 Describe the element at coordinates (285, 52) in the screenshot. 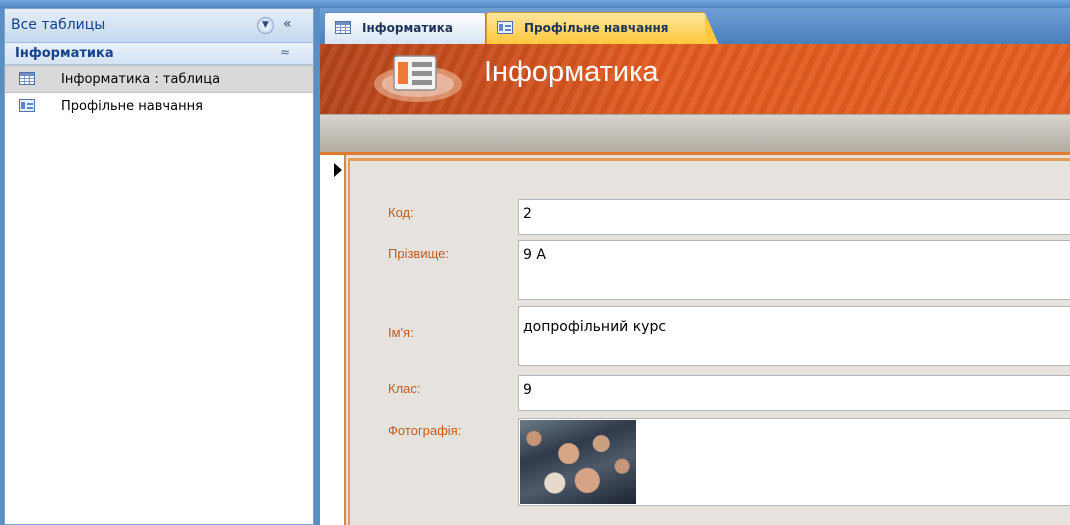

I see `double-chevron-up-icon: ≈` at that location.